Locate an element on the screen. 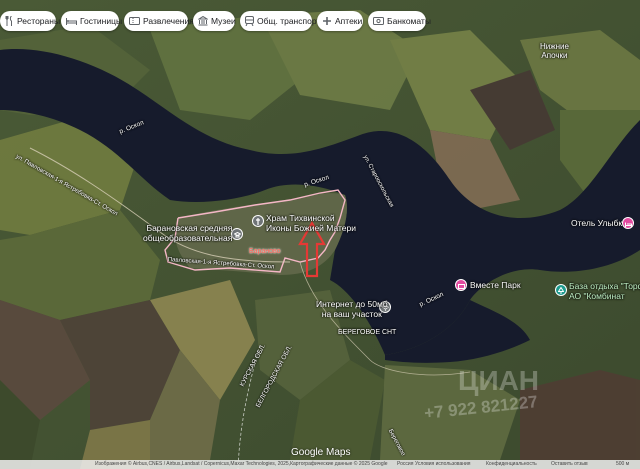  vmeste-park-pin is located at coordinates (461, 285).